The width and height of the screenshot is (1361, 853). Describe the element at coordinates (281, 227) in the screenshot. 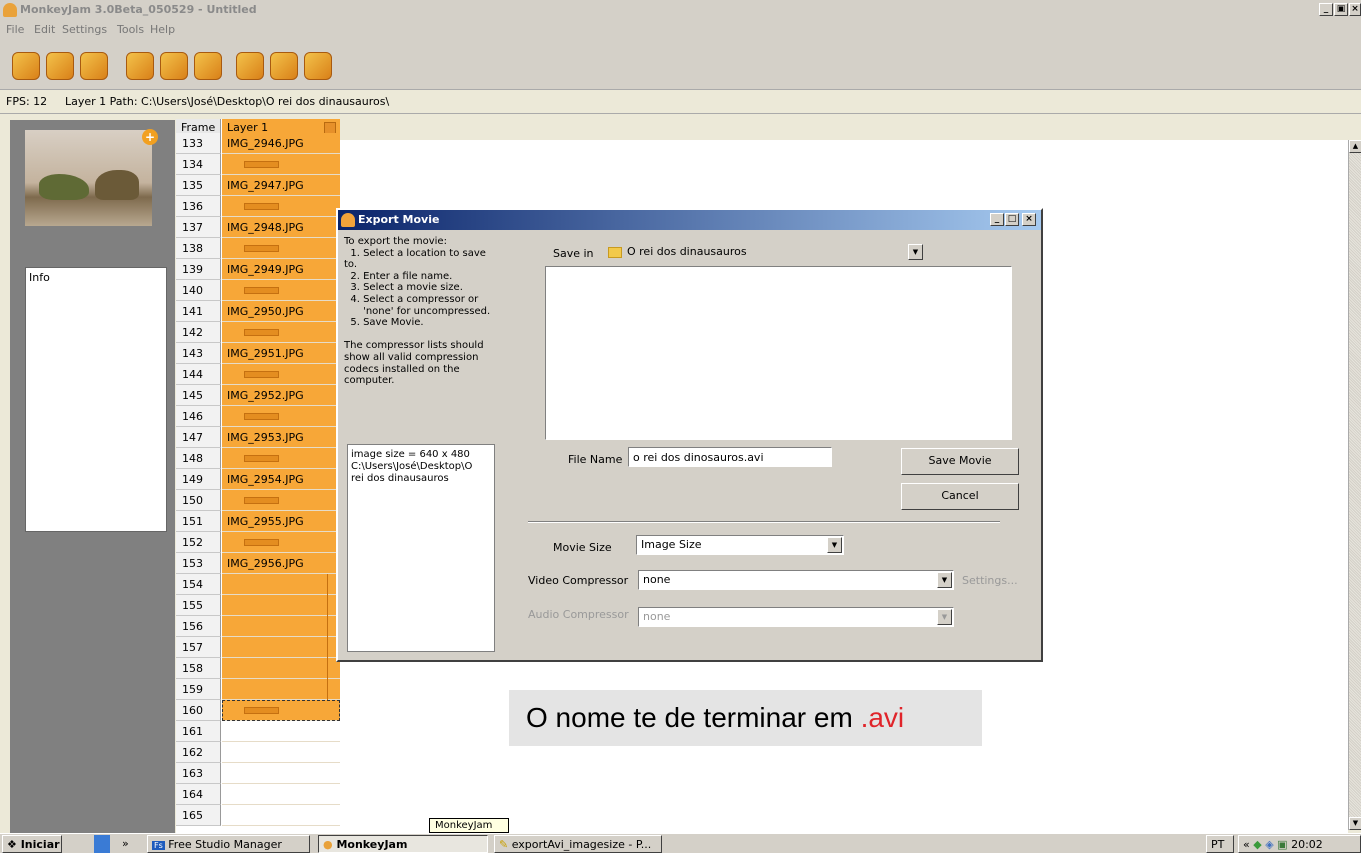

I see `layer-cell: IMG_2948.JPG` at that location.